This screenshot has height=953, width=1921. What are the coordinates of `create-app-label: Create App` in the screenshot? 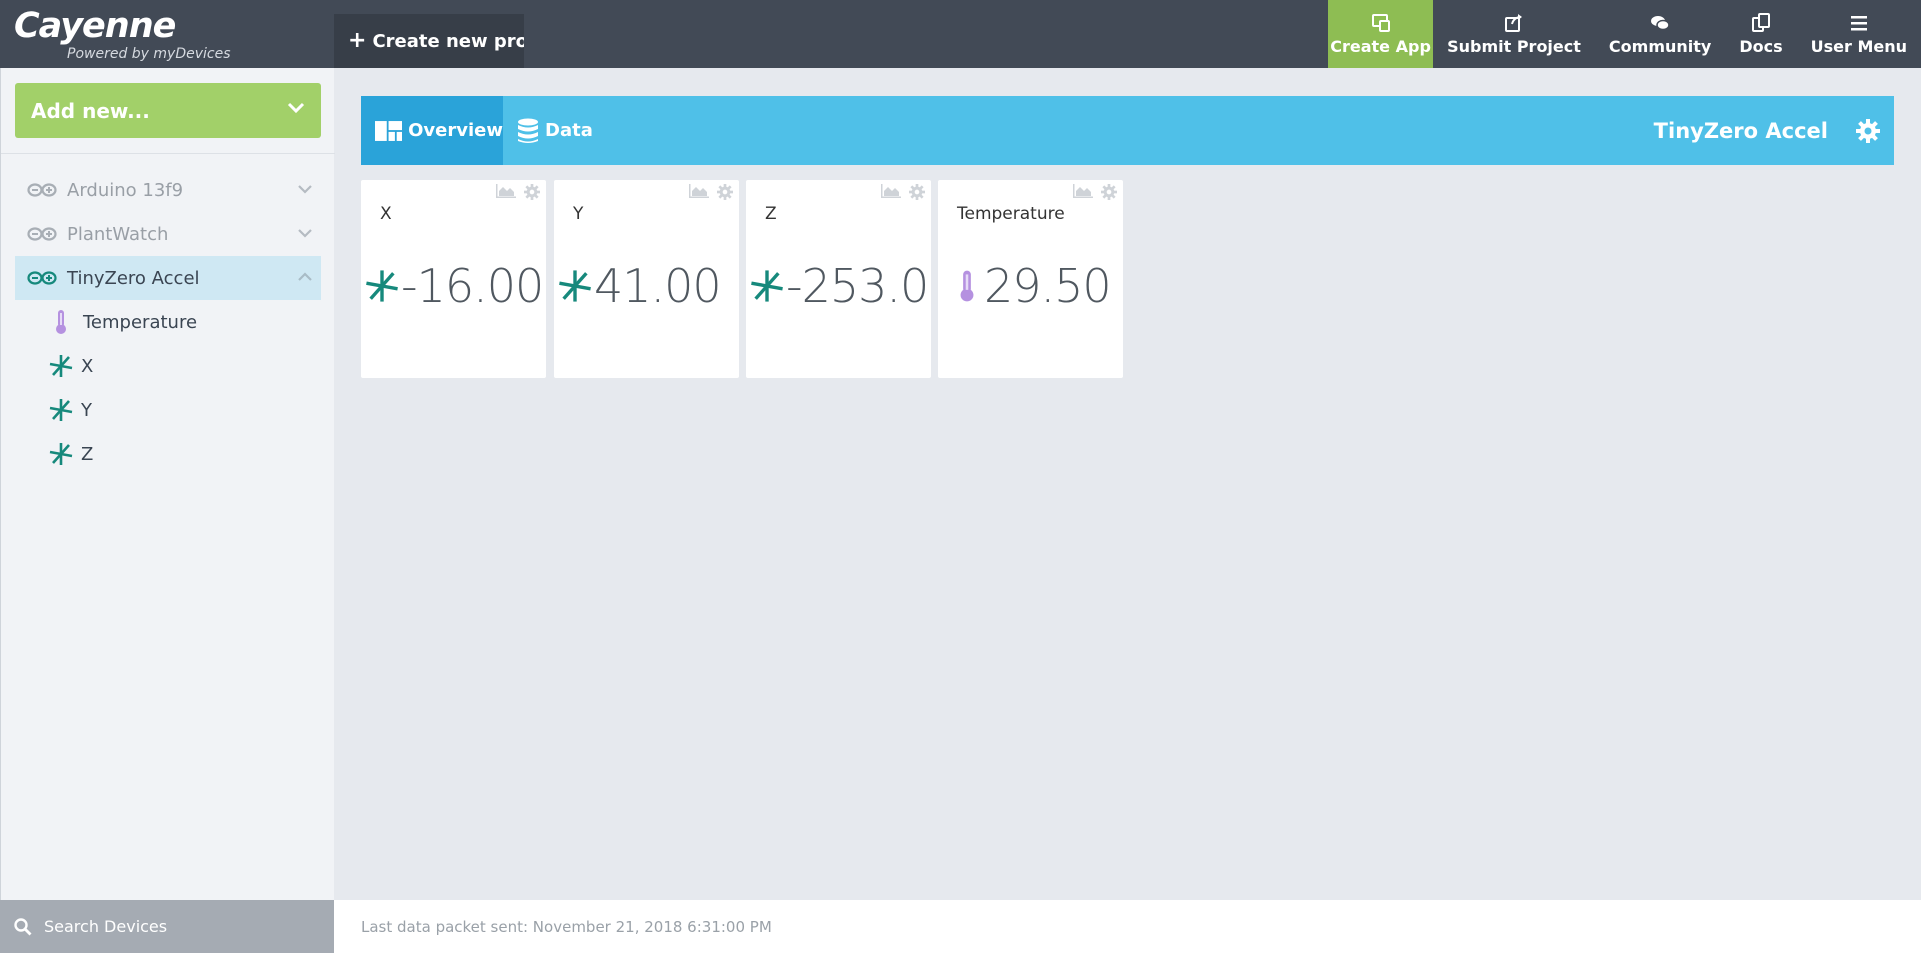 It's located at (1380, 46).